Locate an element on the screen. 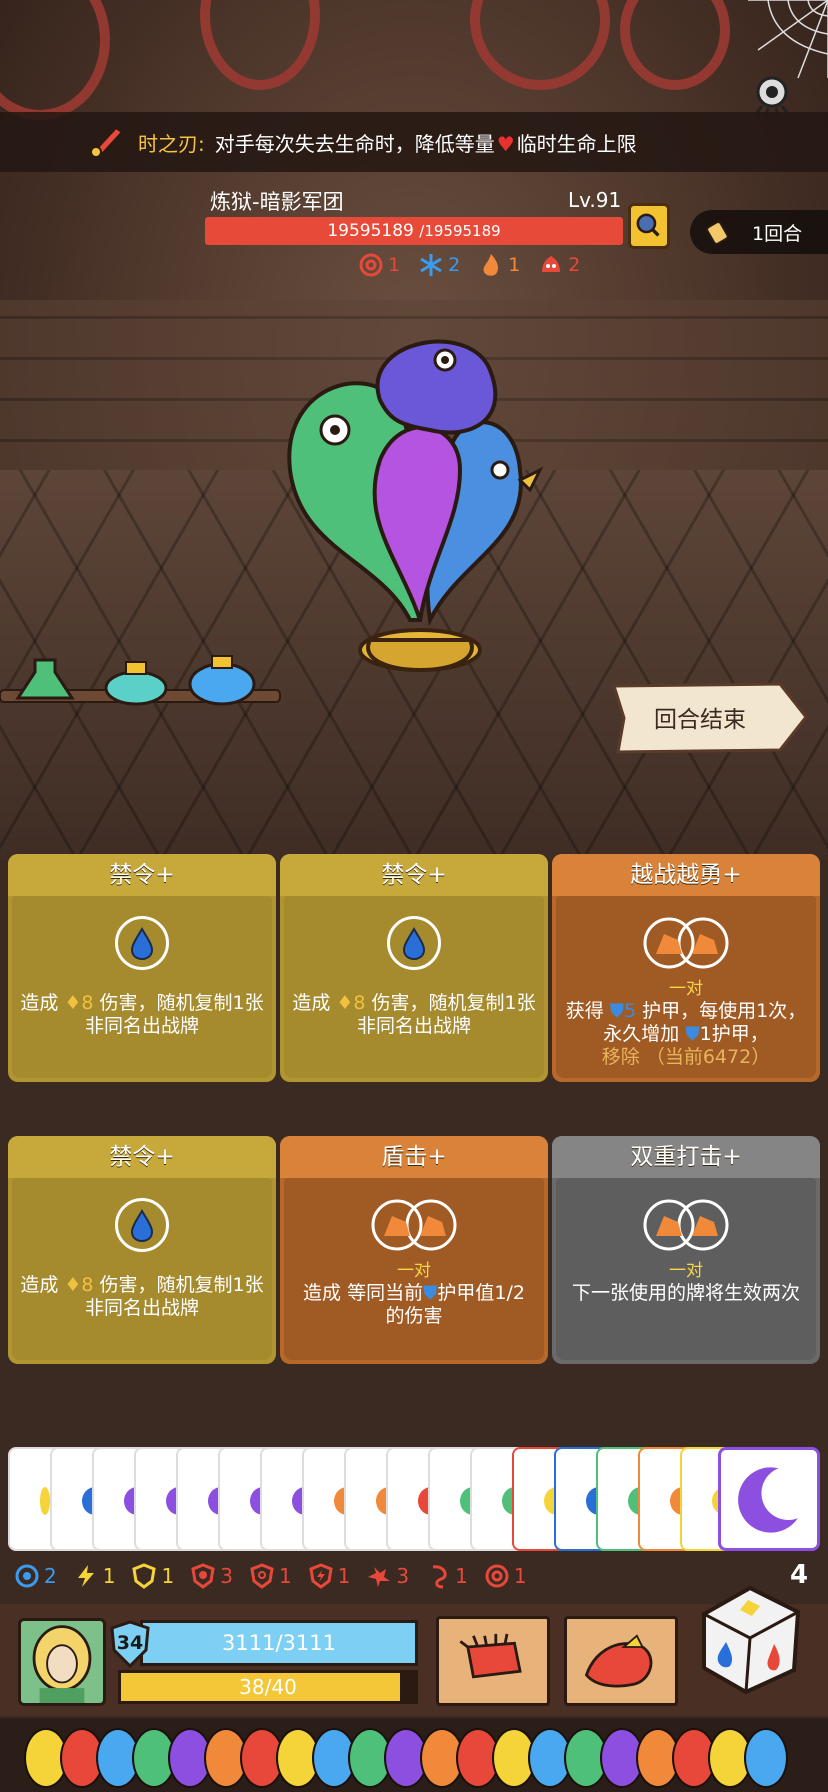 The height and width of the screenshot is (1792, 828). buff-claw: 3 is located at coordinates (387, 1576).